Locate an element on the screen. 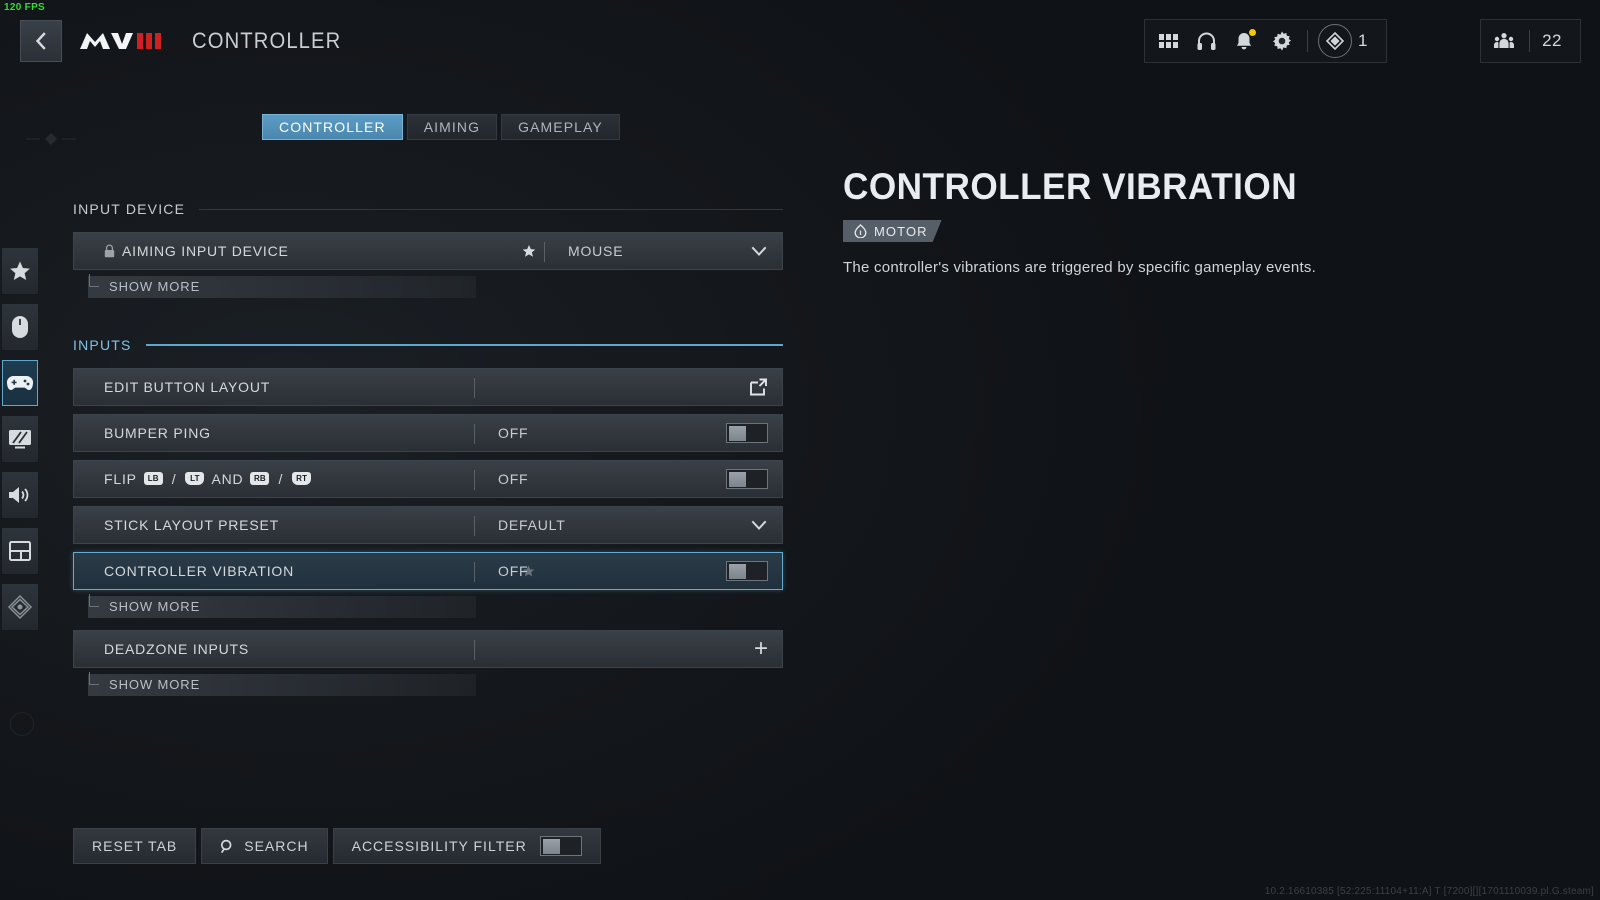 The width and height of the screenshot is (1600, 900). row-label-group: AIMING INPUT DEVICE is located at coordinates (259, 251).